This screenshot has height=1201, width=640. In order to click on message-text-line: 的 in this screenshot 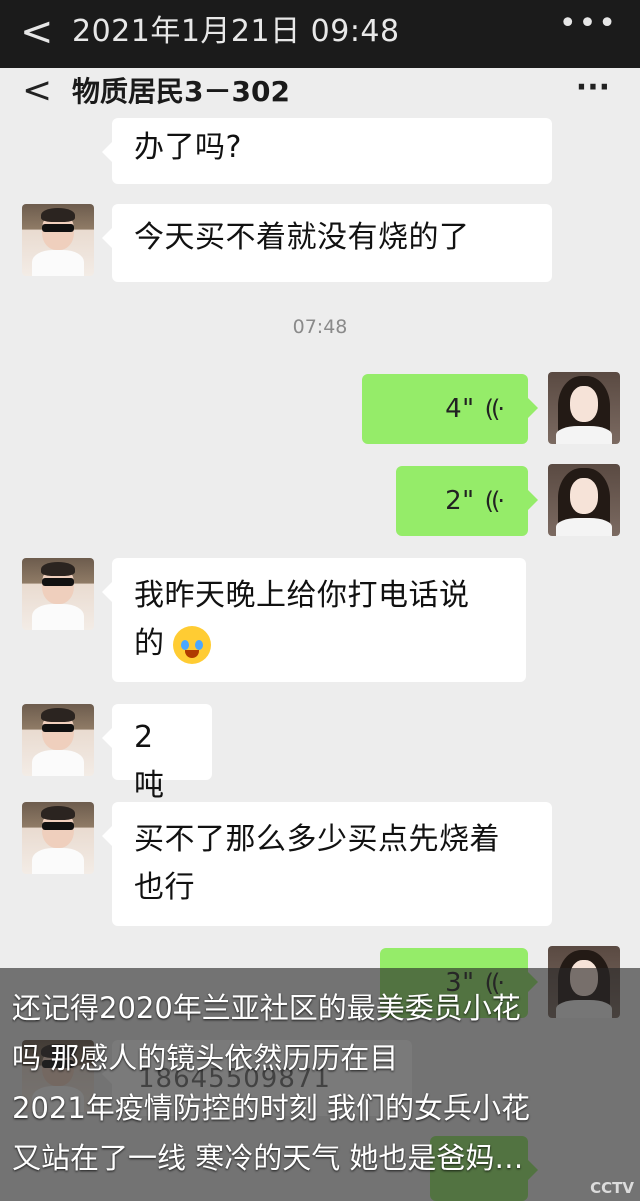, I will do `click(319, 644)`.